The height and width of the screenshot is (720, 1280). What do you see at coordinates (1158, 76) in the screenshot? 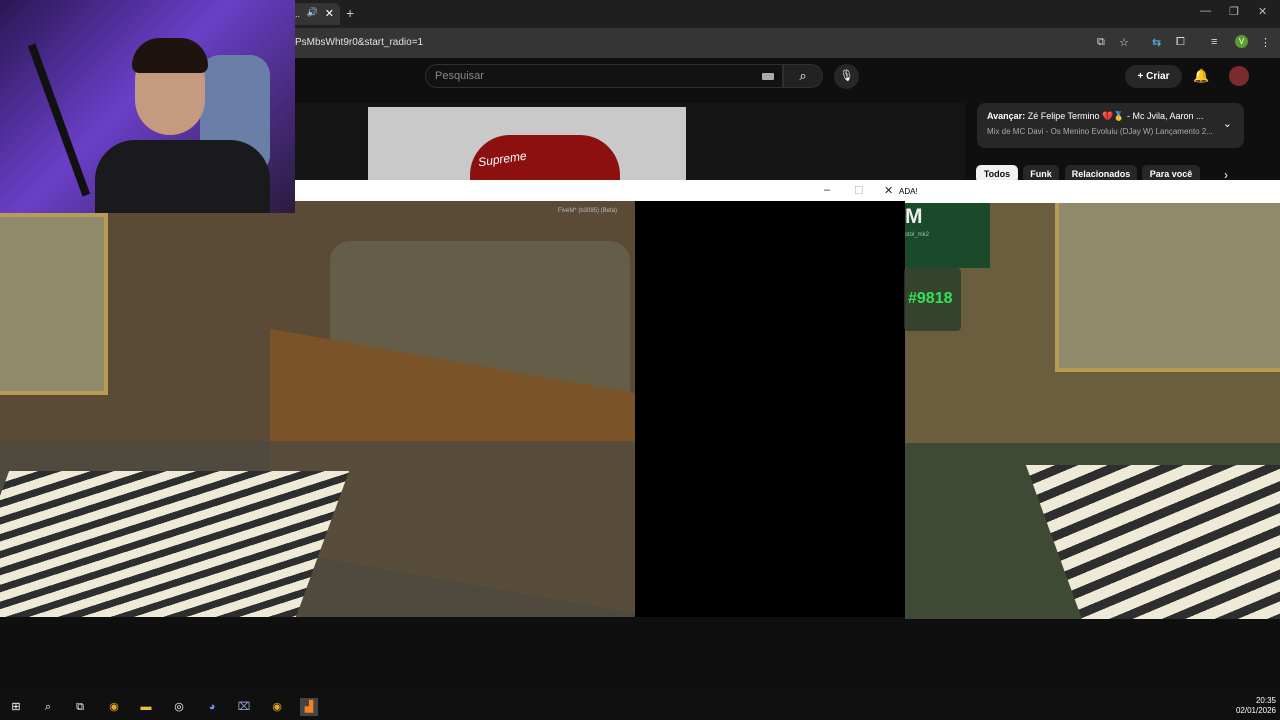
I see `create-label: Criar` at bounding box center [1158, 76].